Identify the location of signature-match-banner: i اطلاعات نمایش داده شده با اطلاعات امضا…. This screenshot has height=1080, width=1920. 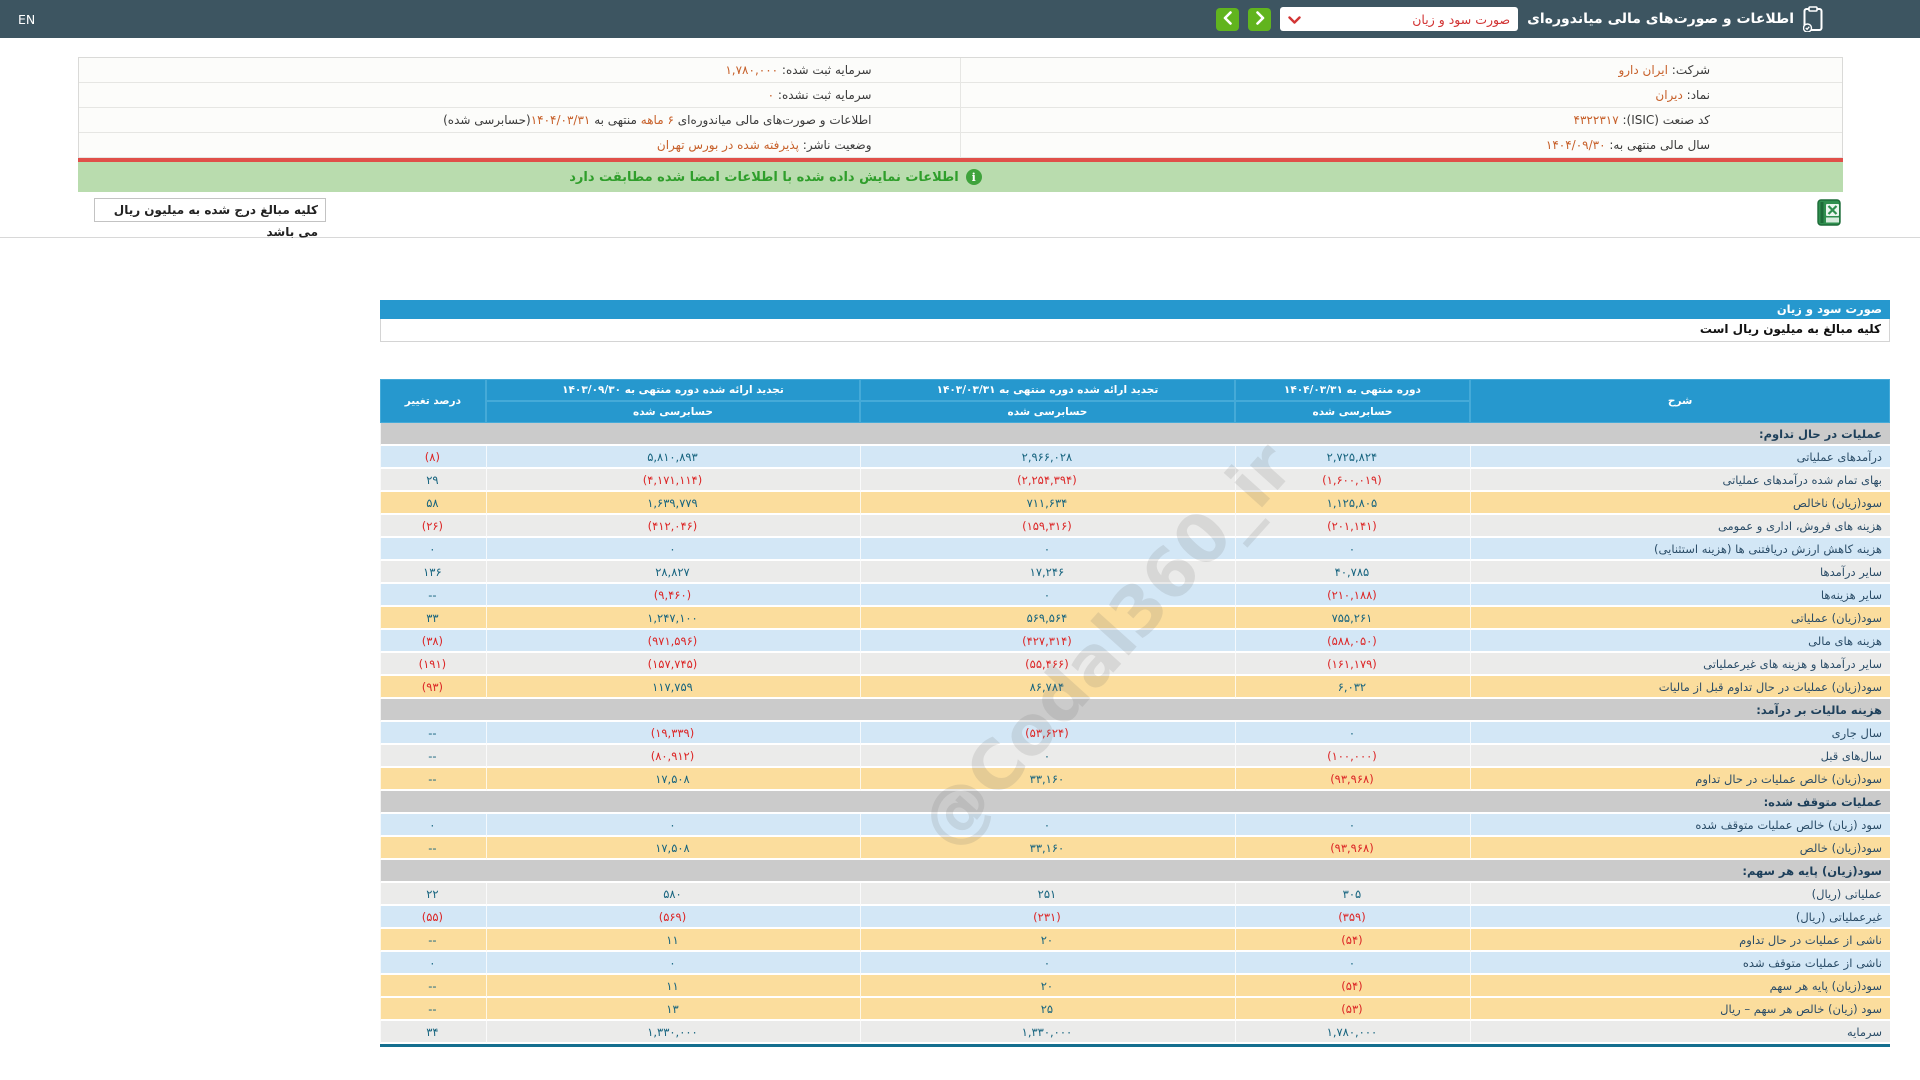
(960, 177).